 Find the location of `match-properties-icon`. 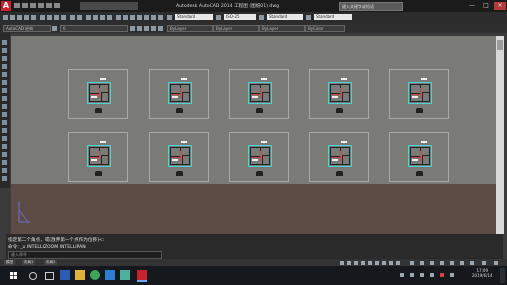

match-properties-icon is located at coordinates (63, 17).